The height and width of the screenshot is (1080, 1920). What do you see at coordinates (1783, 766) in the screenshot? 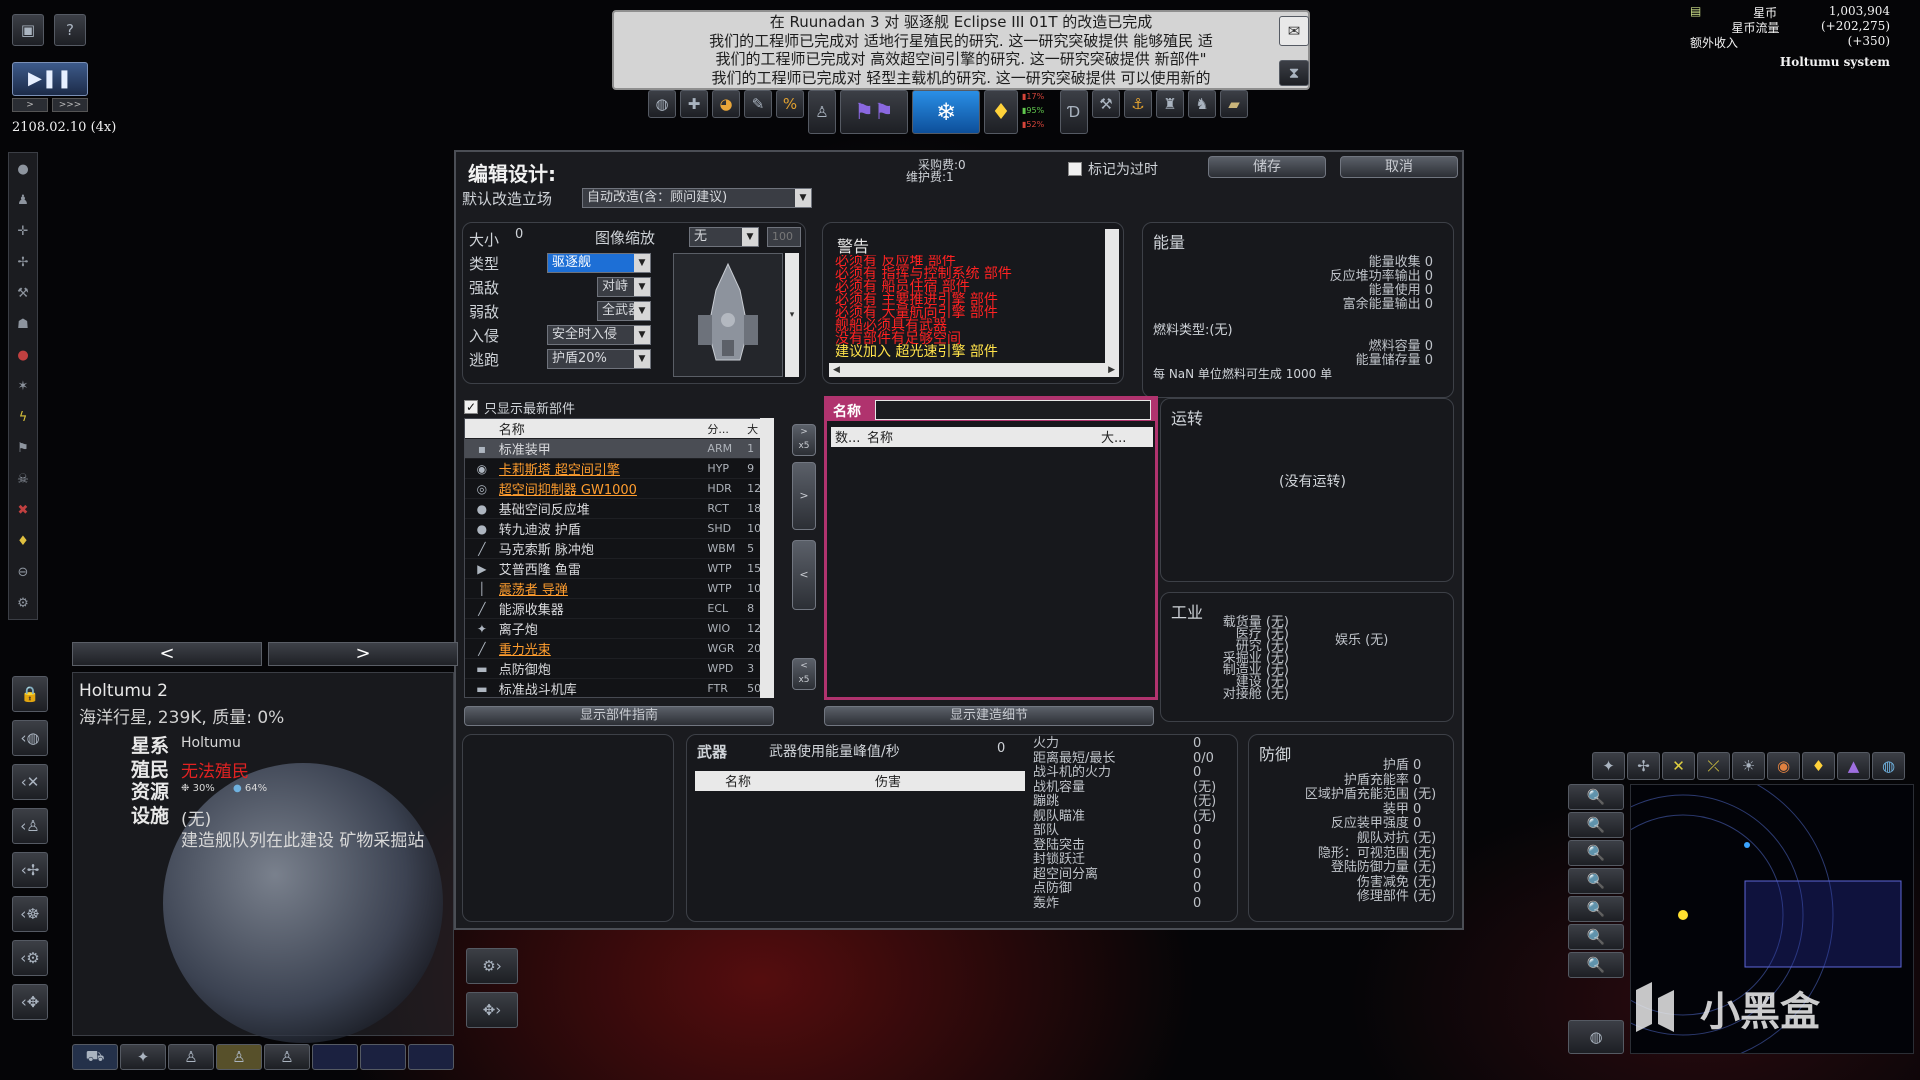
I see `eye-filter-icon: ◉` at bounding box center [1783, 766].